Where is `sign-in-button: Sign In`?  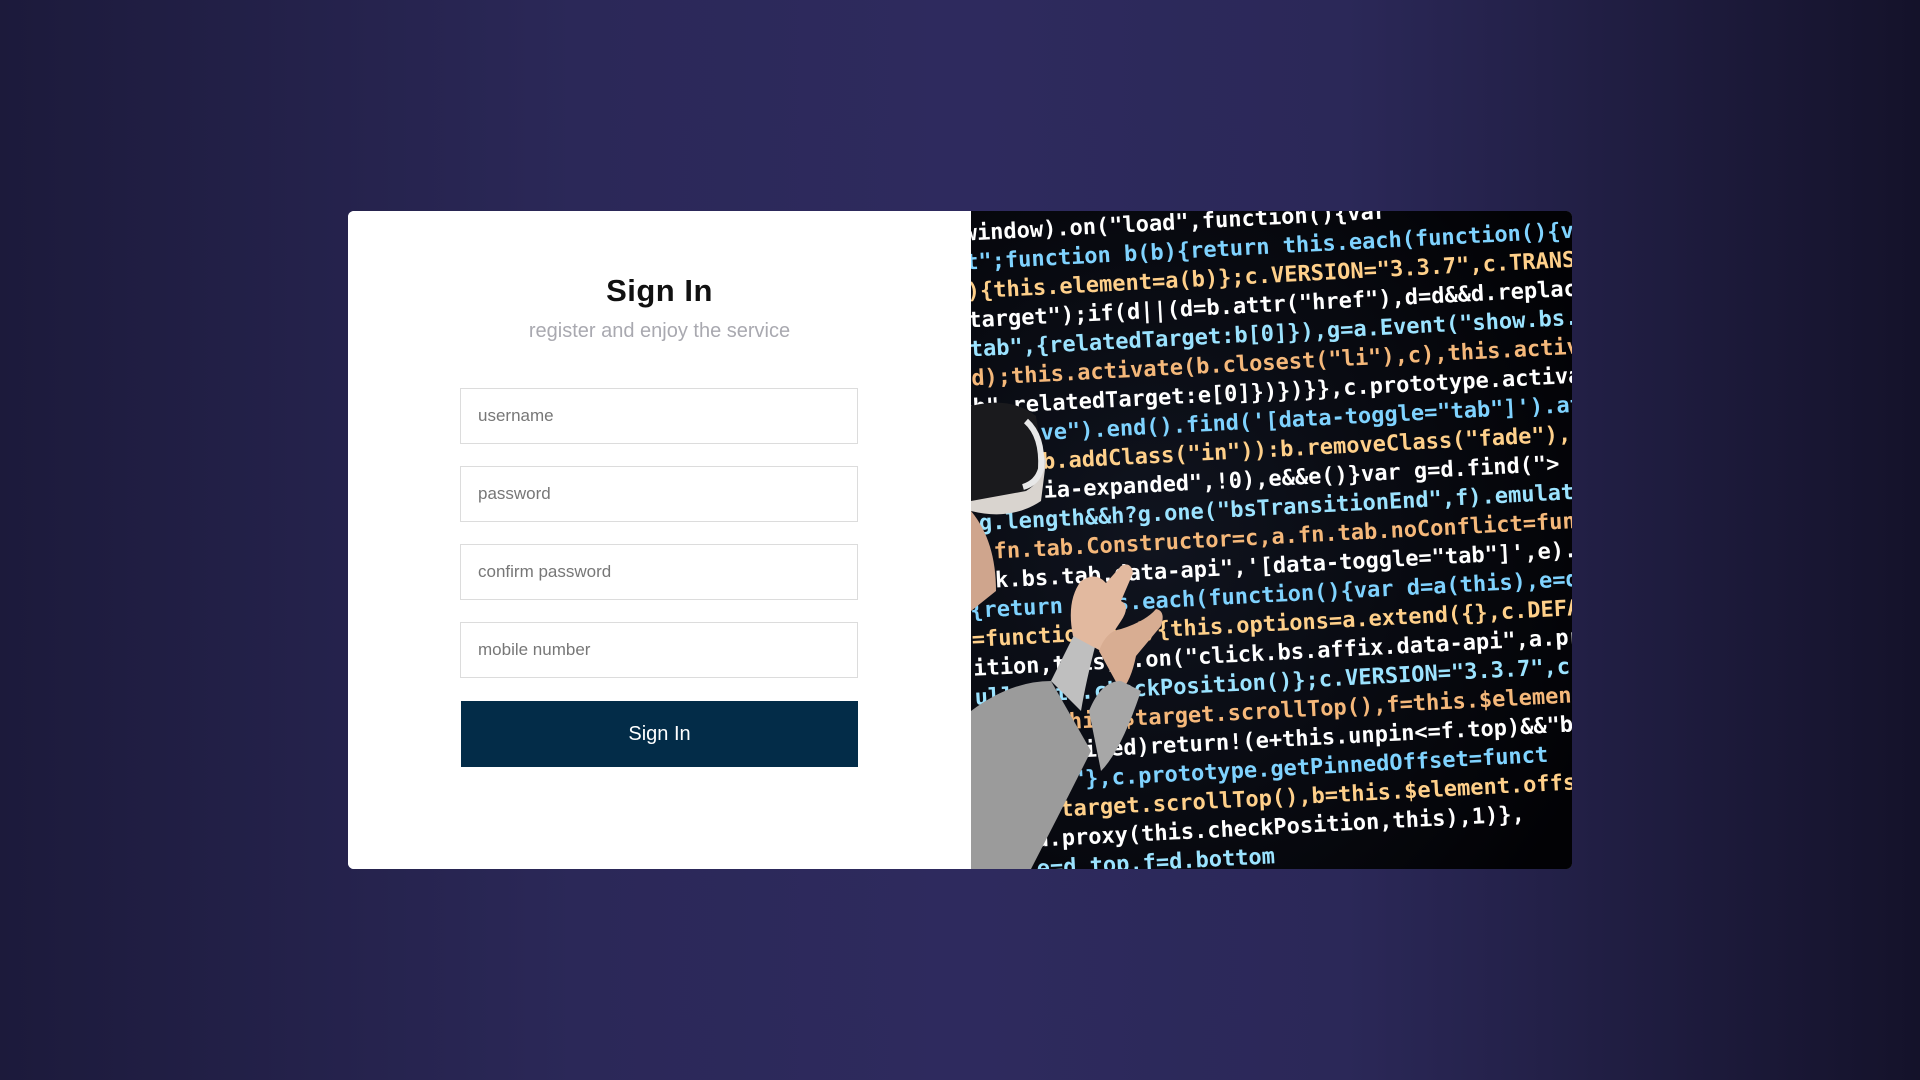
sign-in-button: Sign In is located at coordinates (659, 734).